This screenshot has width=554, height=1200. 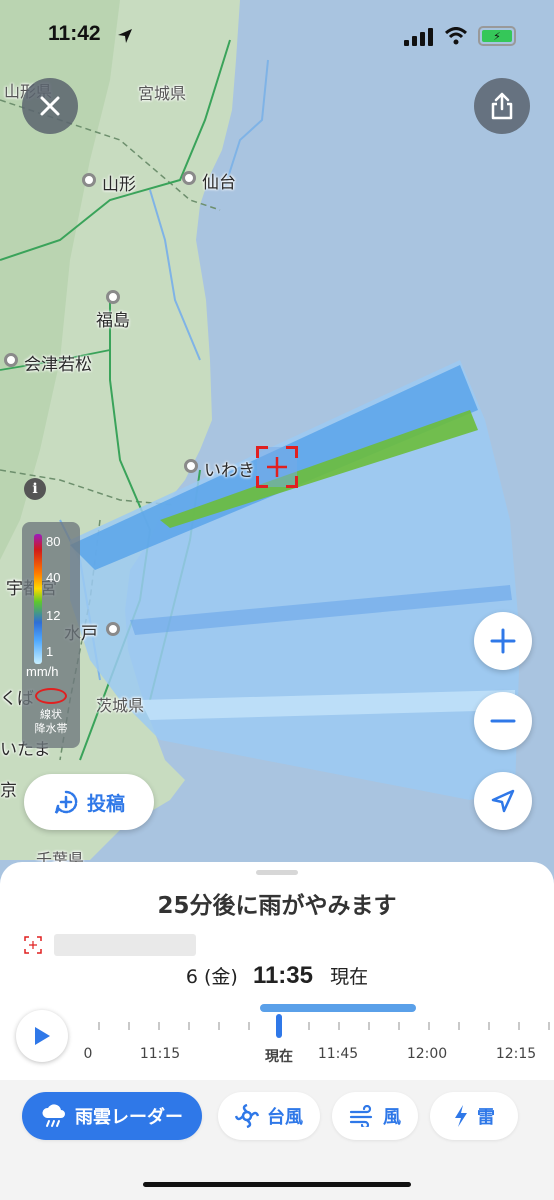 I want to click on location-target-icon, so click(x=277, y=467).